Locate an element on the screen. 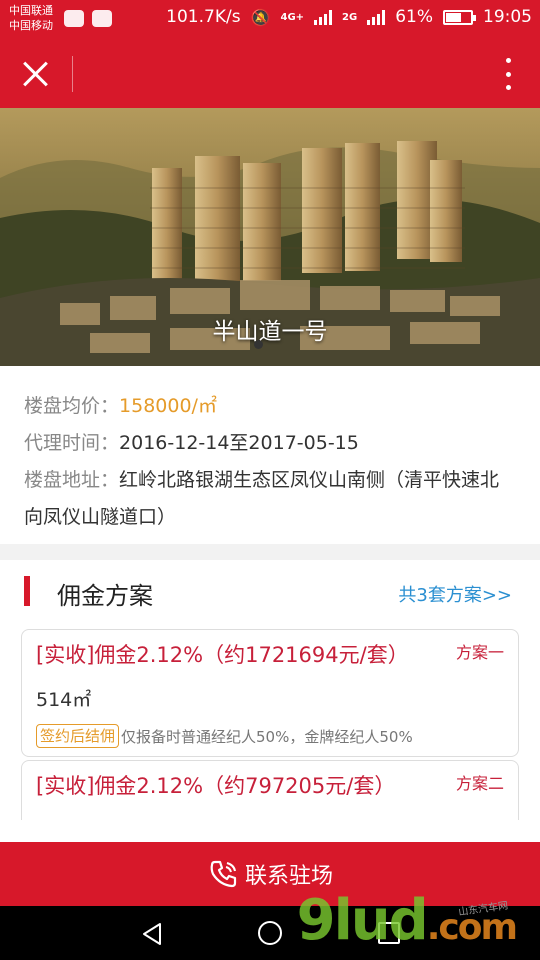 The height and width of the screenshot is (960, 540). carrier-1: 中国联通 is located at coordinates (31, 10).